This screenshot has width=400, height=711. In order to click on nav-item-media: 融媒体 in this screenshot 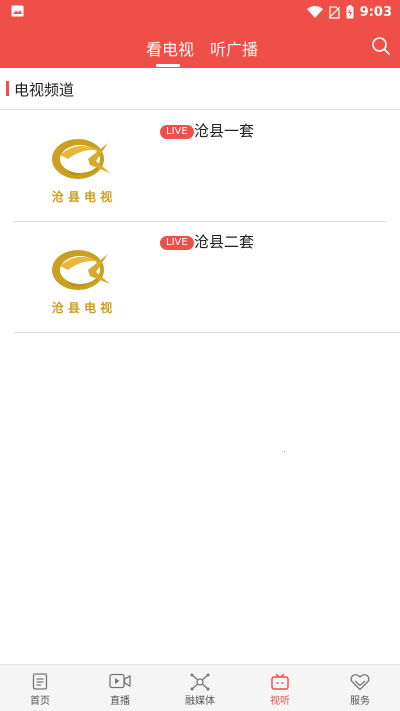, I will do `click(200, 688)`.